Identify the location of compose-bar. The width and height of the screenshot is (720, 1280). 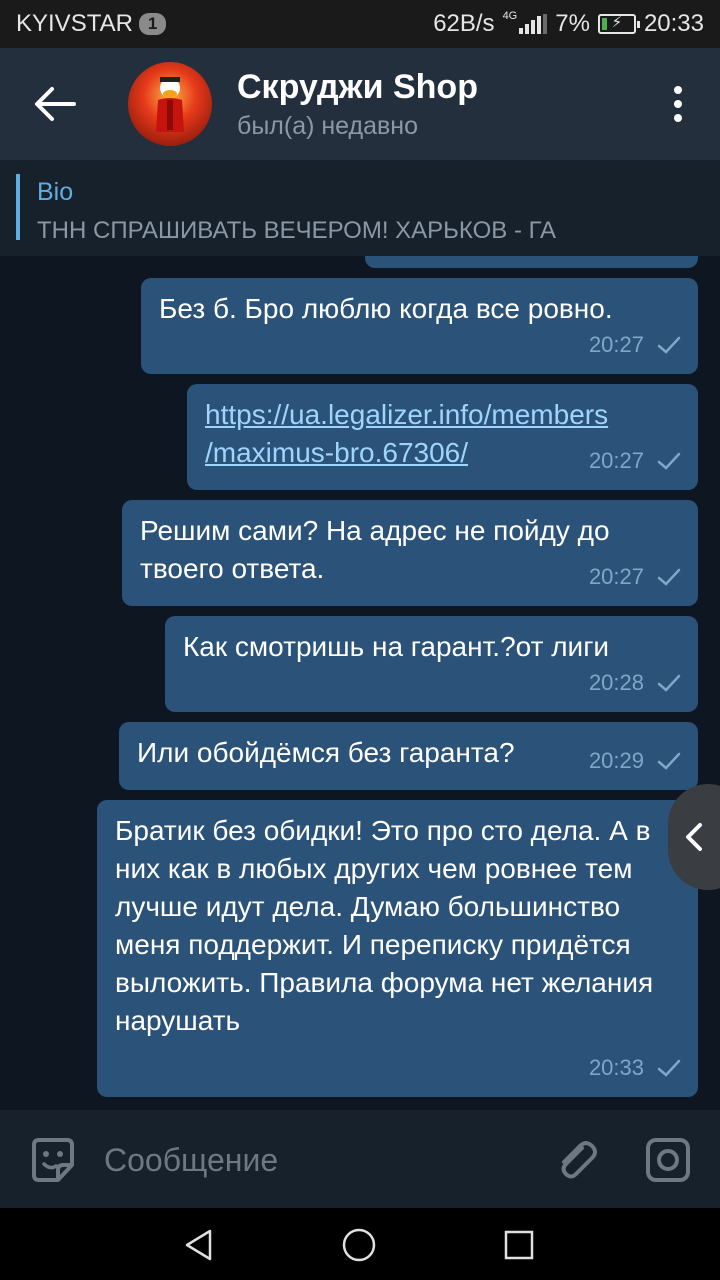
(360, 1159).